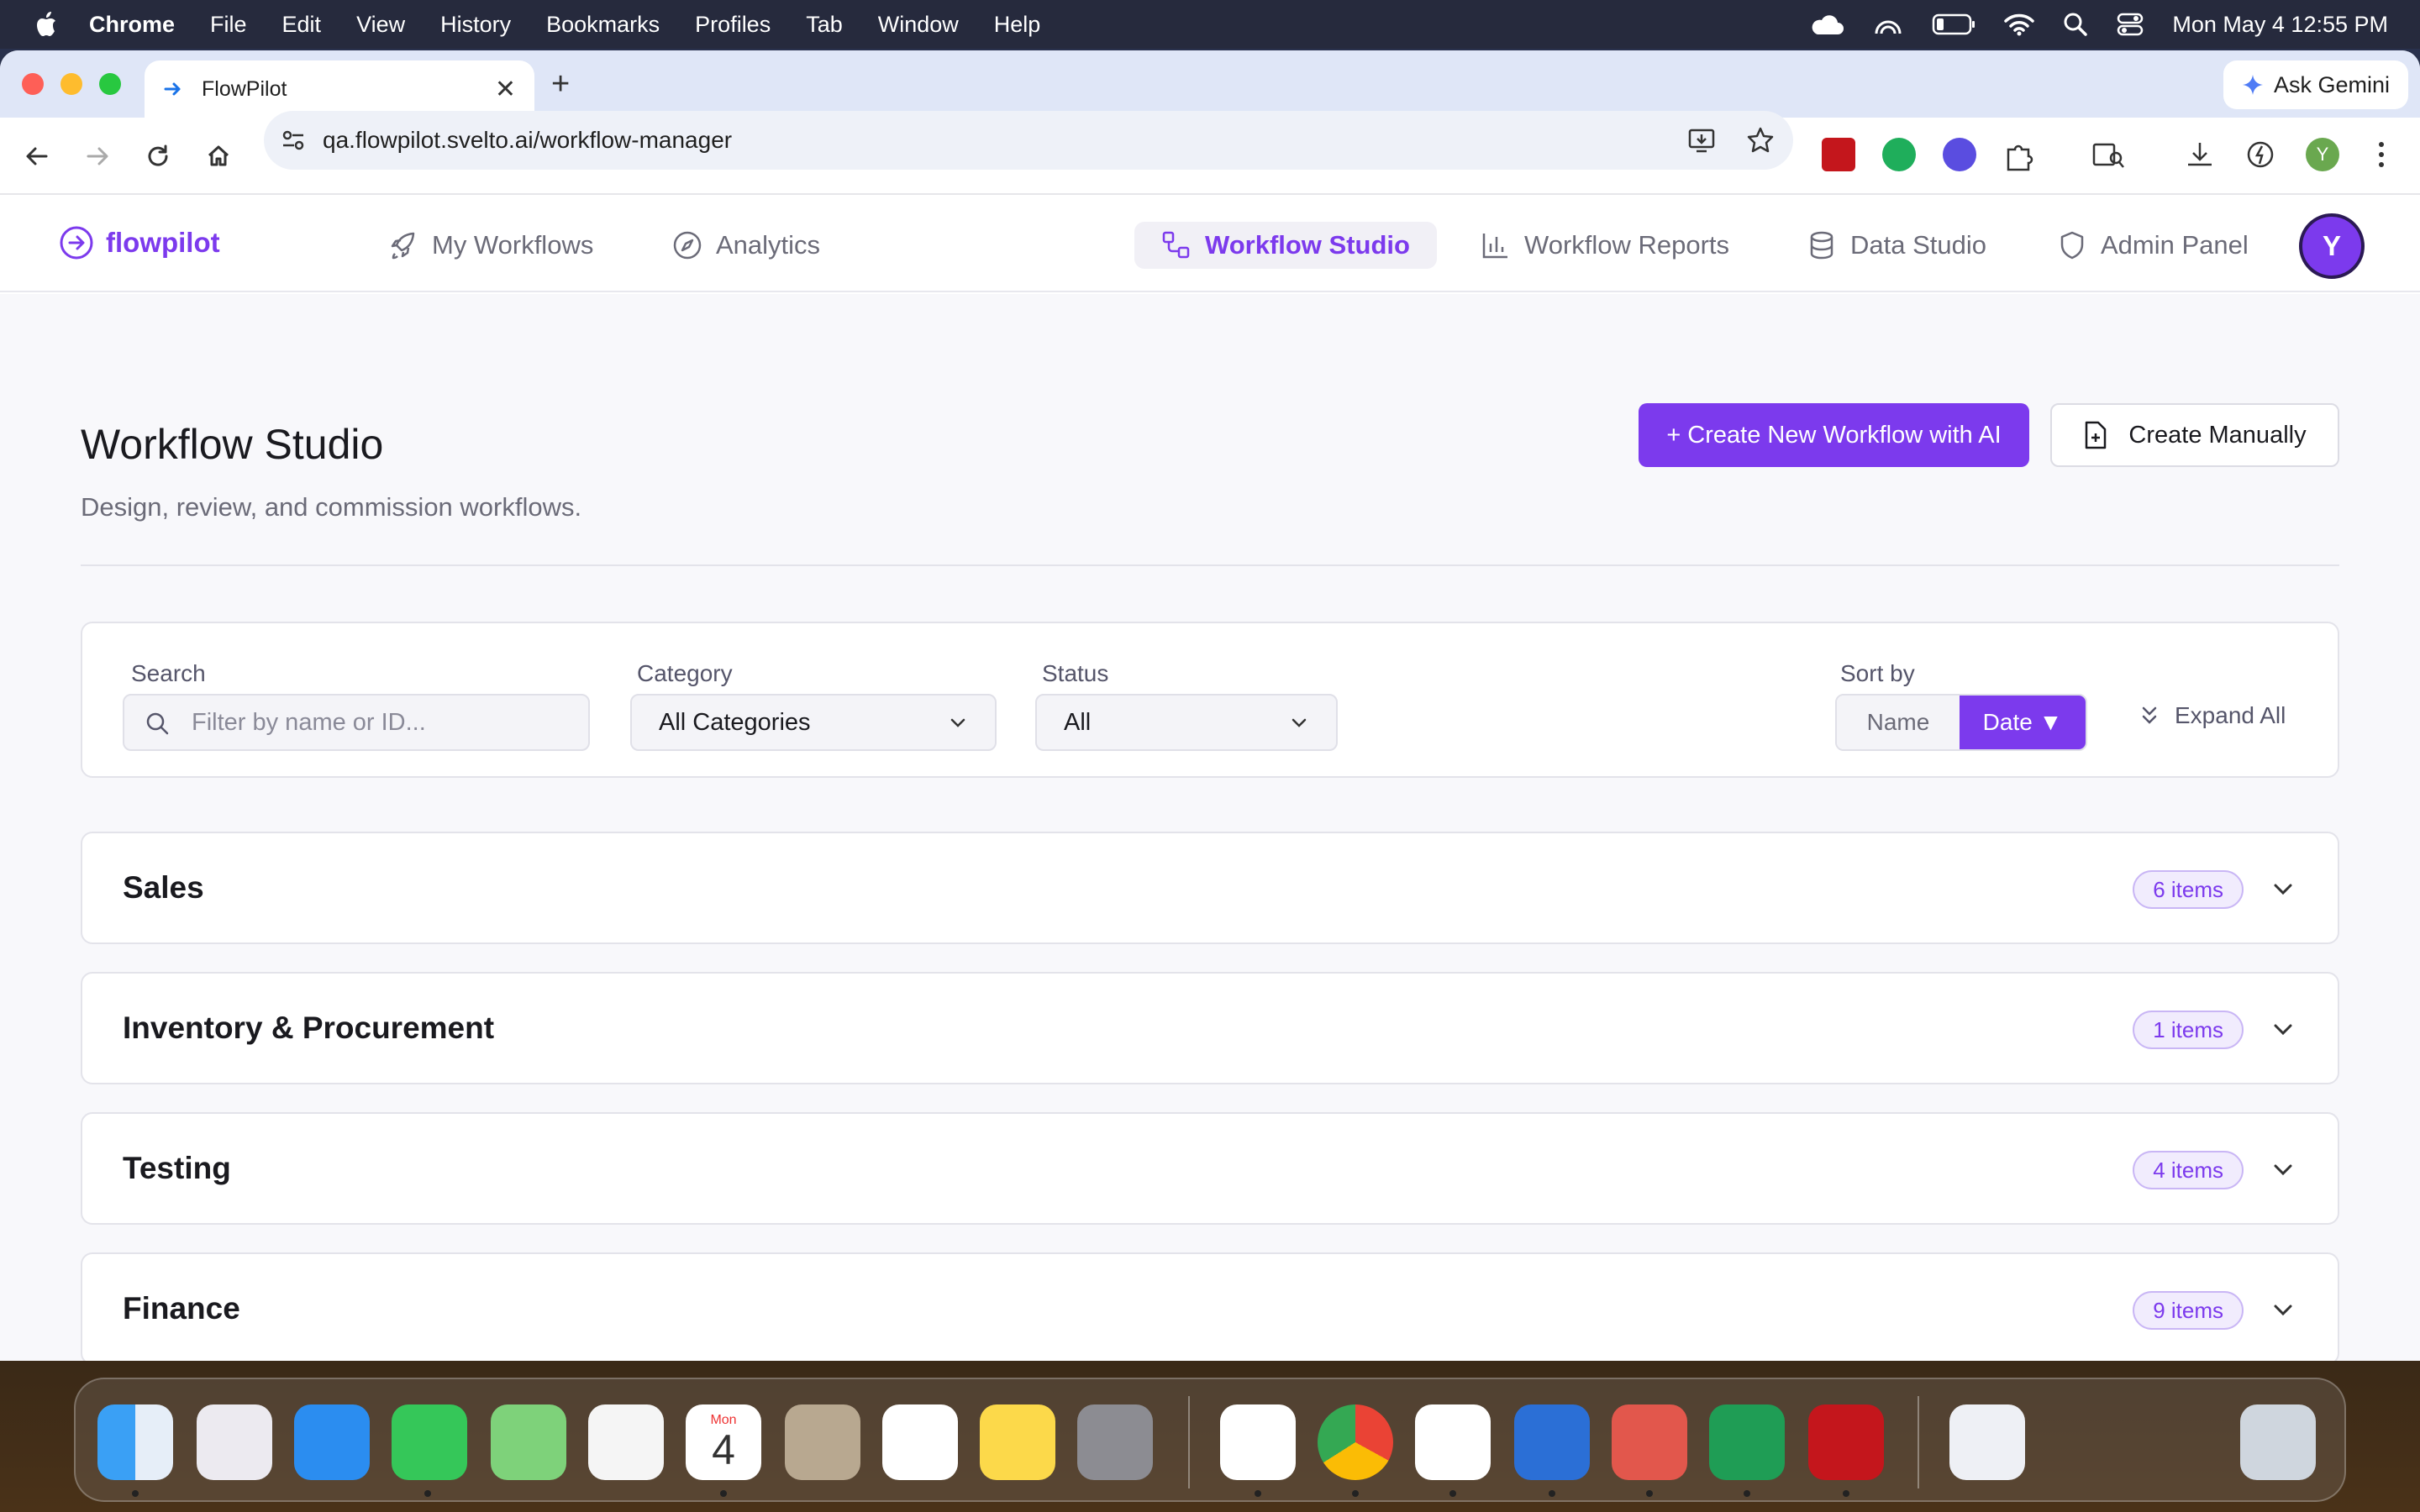  Describe the element at coordinates (1960, 154) in the screenshot. I see `color-extension-icon` at that location.